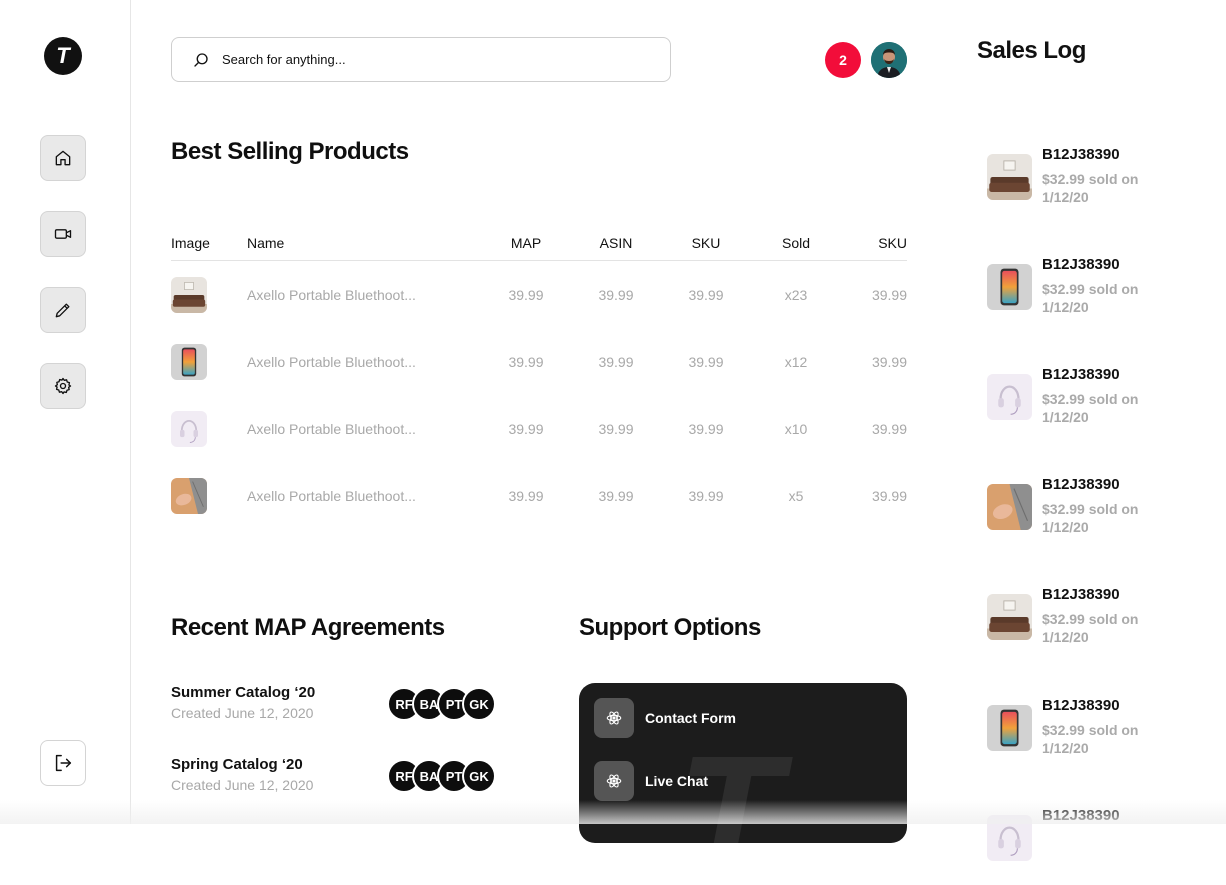  I want to click on column-header-sold: Sold, so click(796, 243).